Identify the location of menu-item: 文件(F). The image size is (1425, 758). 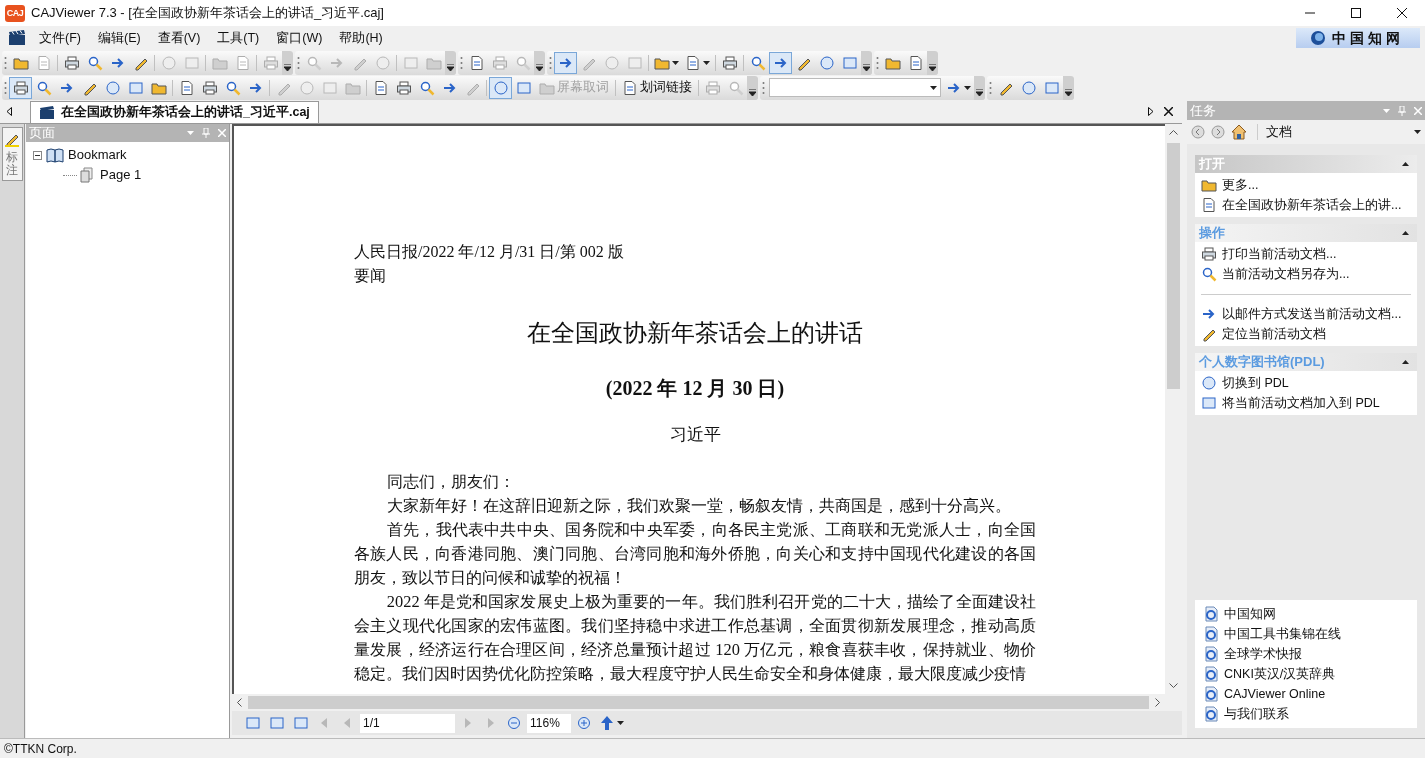
(60, 38).